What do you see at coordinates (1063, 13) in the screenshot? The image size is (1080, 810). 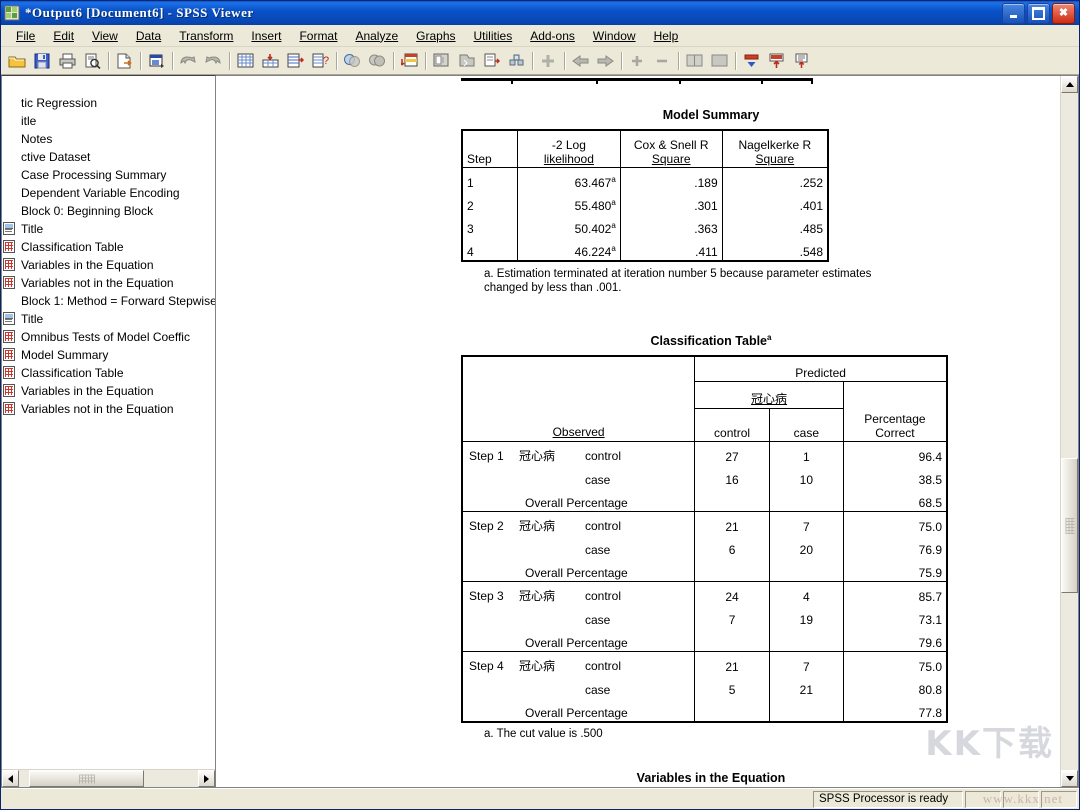 I see `close-button: ✖` at bounding box center [1063, 13].